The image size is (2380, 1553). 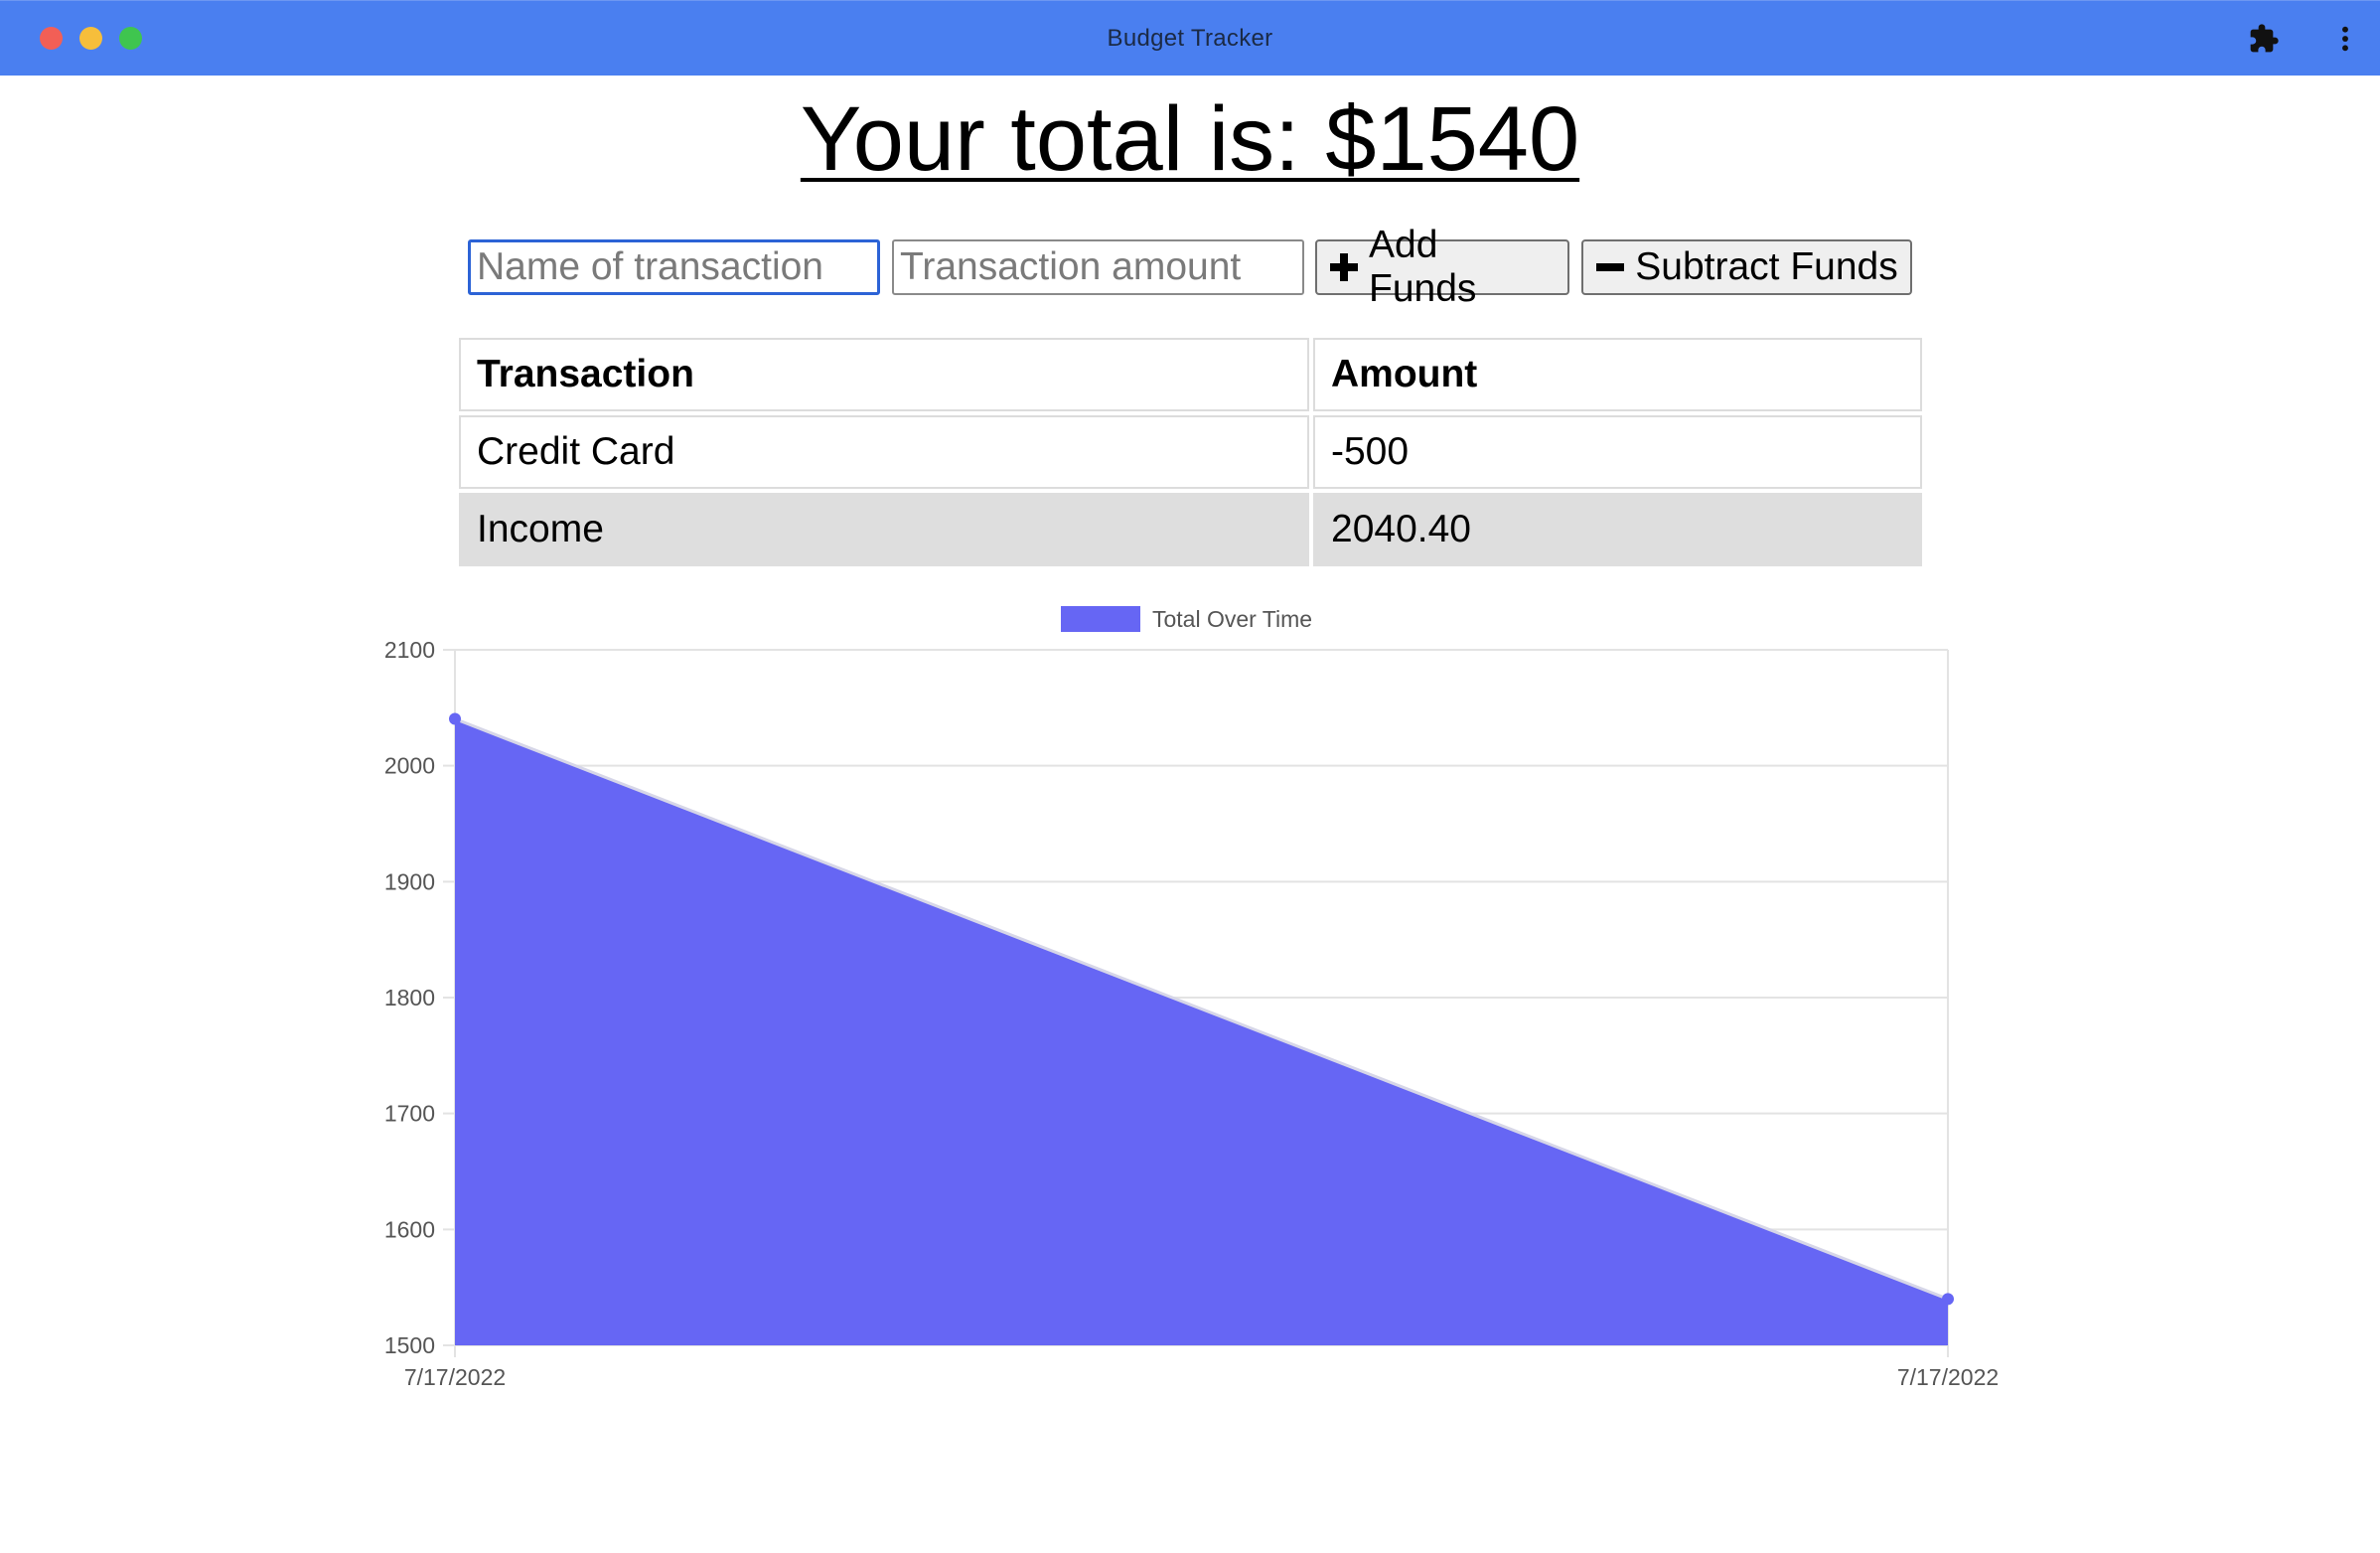 I want to click on transaction-amount-cell: 2040.40, so click(x=1617, y=529).